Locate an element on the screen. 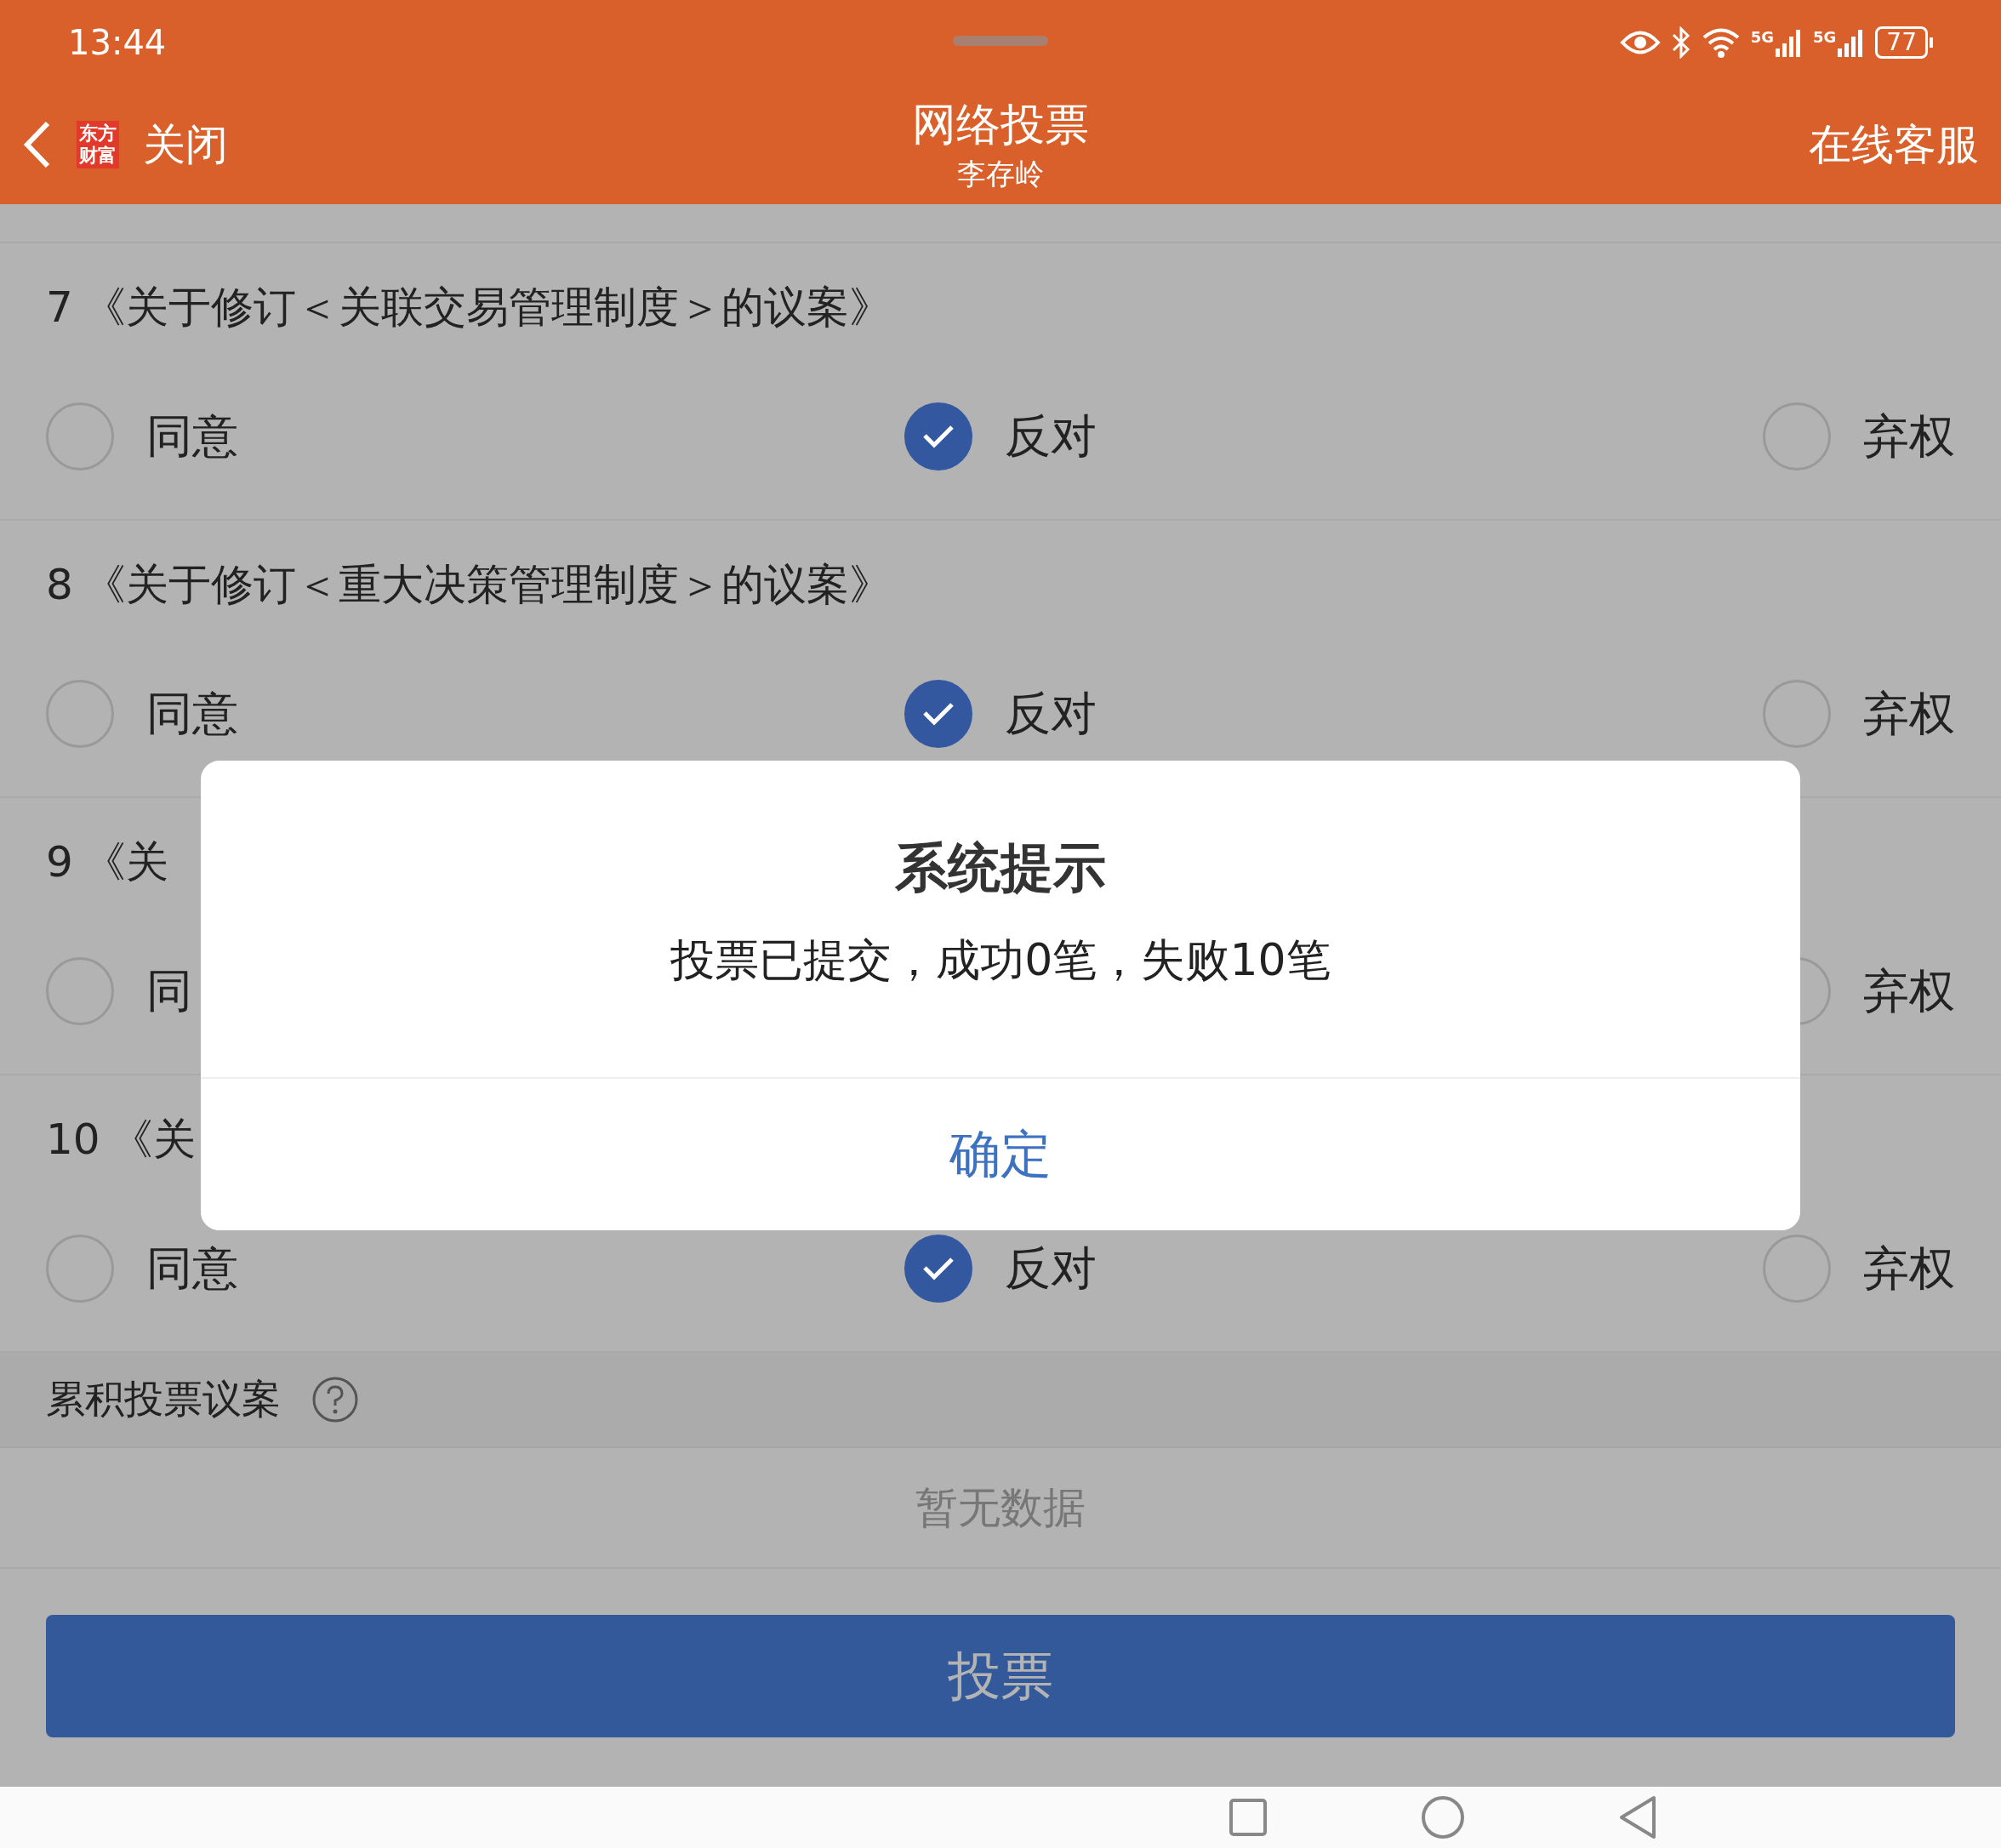  proposal-number: 9 is located at coordinates (59, 862).